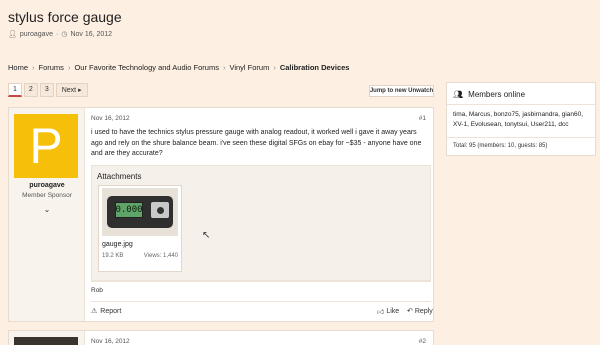 The width and height of the screenshot is (600, 345). I want to click on post: Nov 16, 2012 #2, so click(221, 337).